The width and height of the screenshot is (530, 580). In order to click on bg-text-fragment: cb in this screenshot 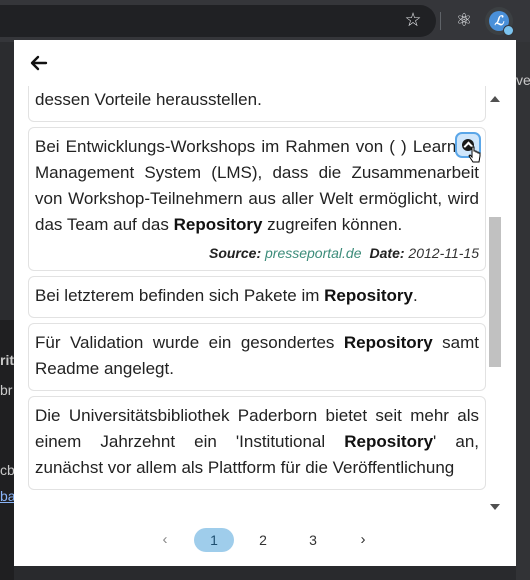, I will do `click(7, 470)`.